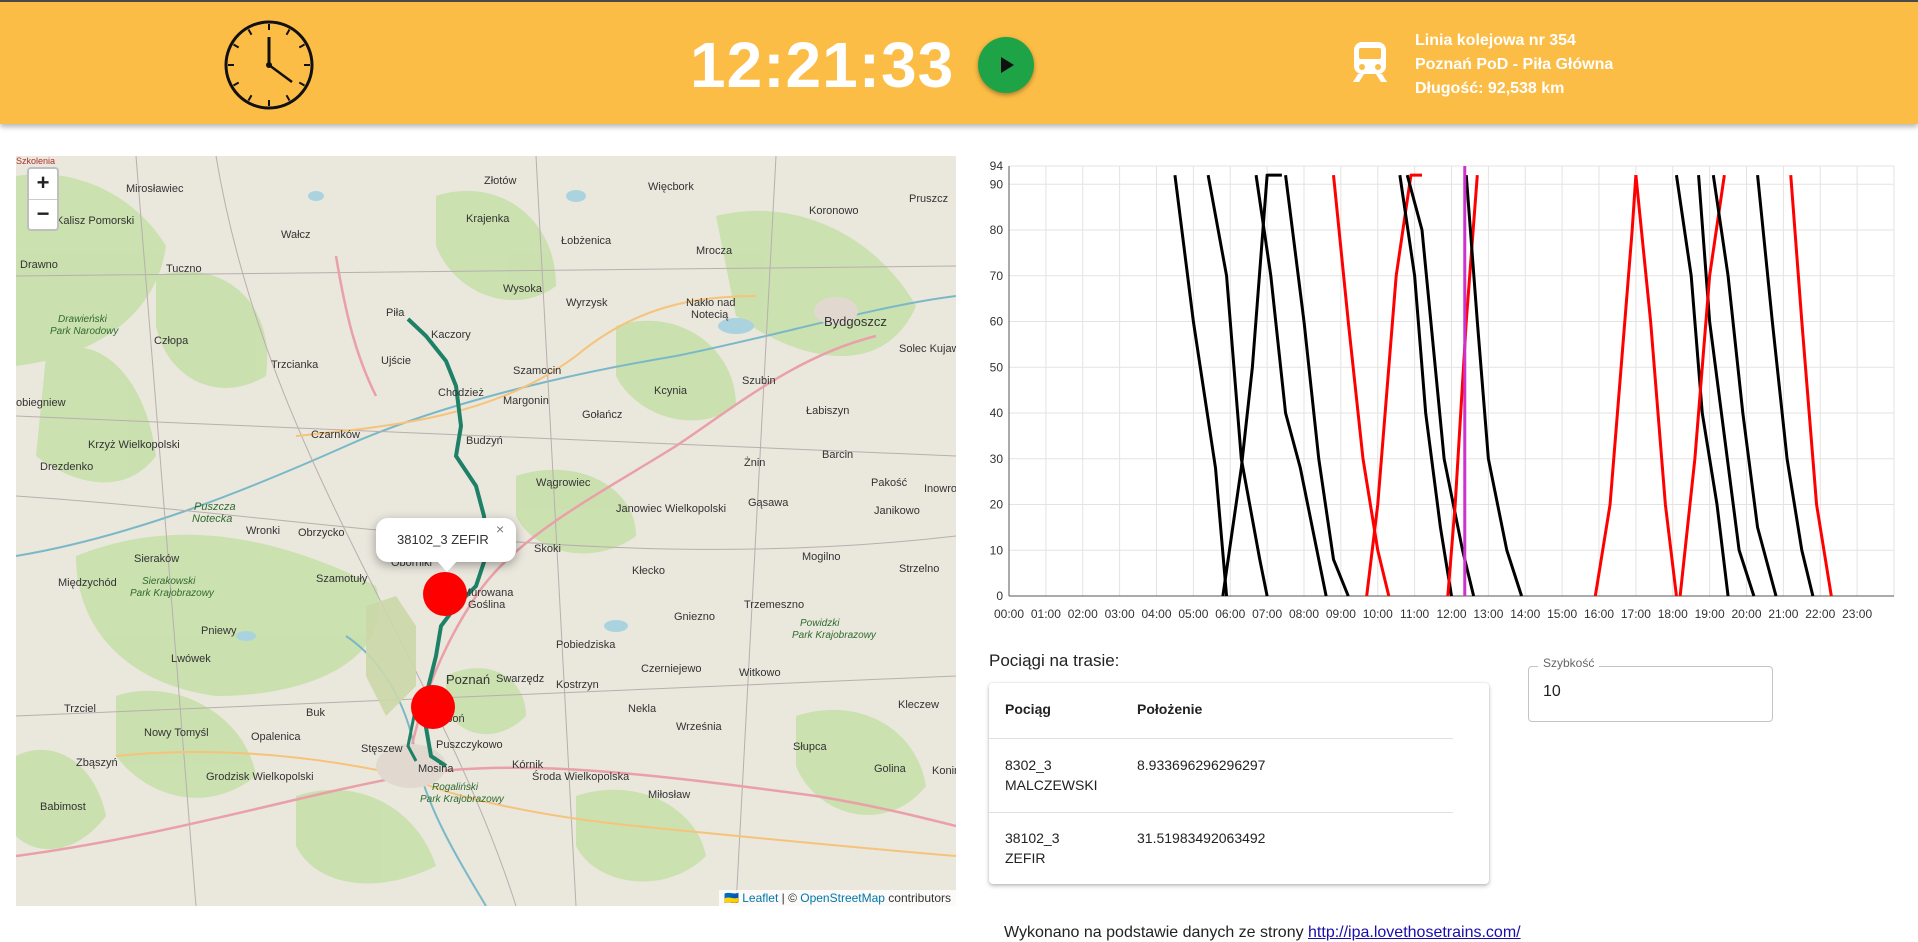 The height and width of the screenshot is (942, 1918). I want to click on train-id: 38102_3, so click(1032, 838).